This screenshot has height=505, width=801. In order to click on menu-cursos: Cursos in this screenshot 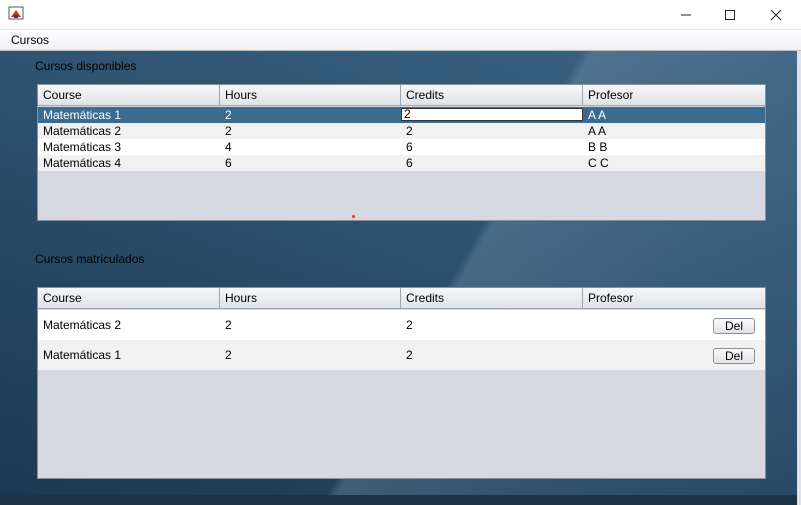, I will do `click(30, 40)`.